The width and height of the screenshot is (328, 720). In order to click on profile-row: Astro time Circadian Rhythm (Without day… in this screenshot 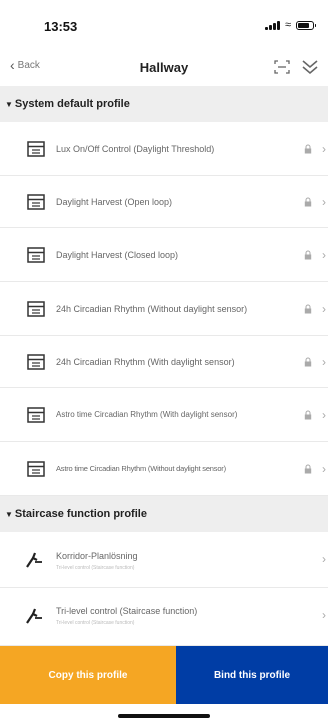, I will do `click(164, 469)`.